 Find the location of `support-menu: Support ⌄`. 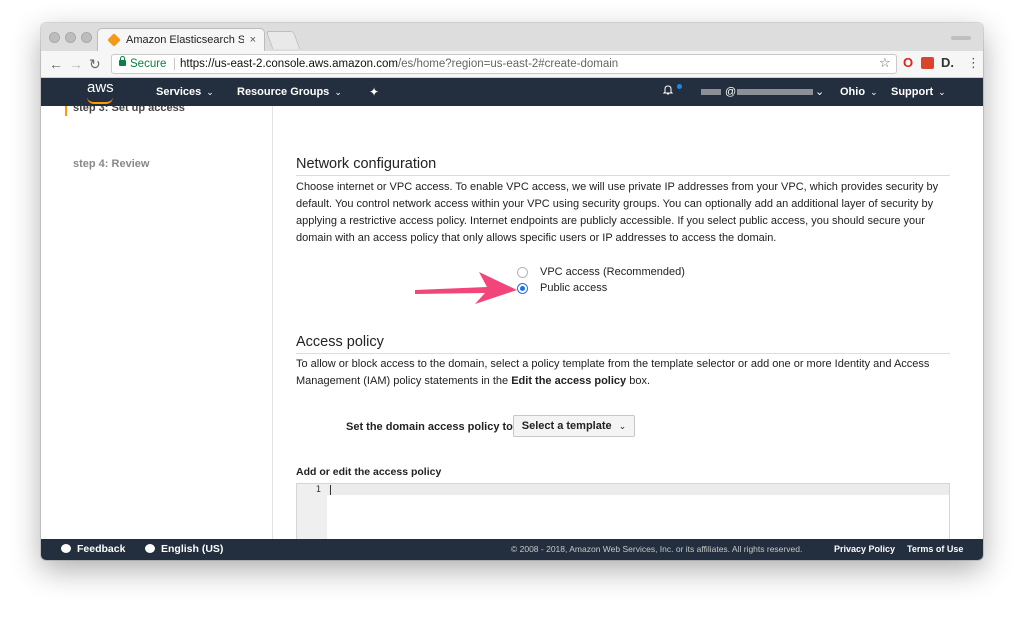

support-menu: Support ⌄ is located at coordinates (918, 92).